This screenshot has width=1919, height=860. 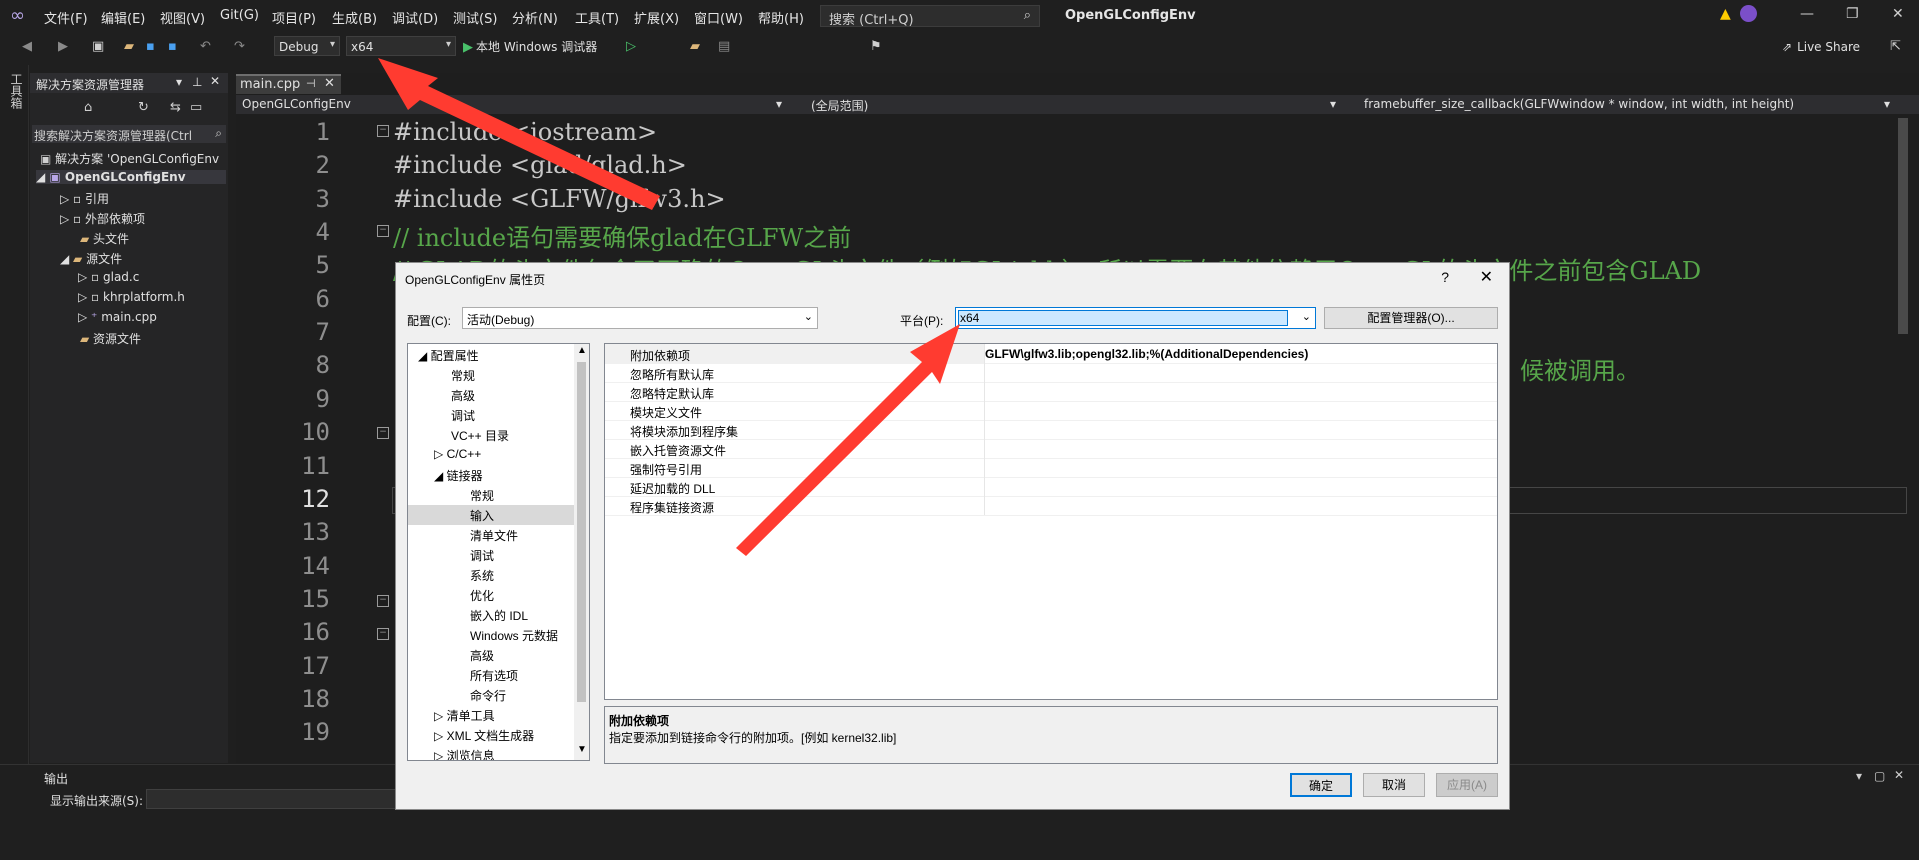 What do you see at coordinates (970, 318) in the screenshot?
I see `platform-select-value: x64` at bounding box center [970, 318].